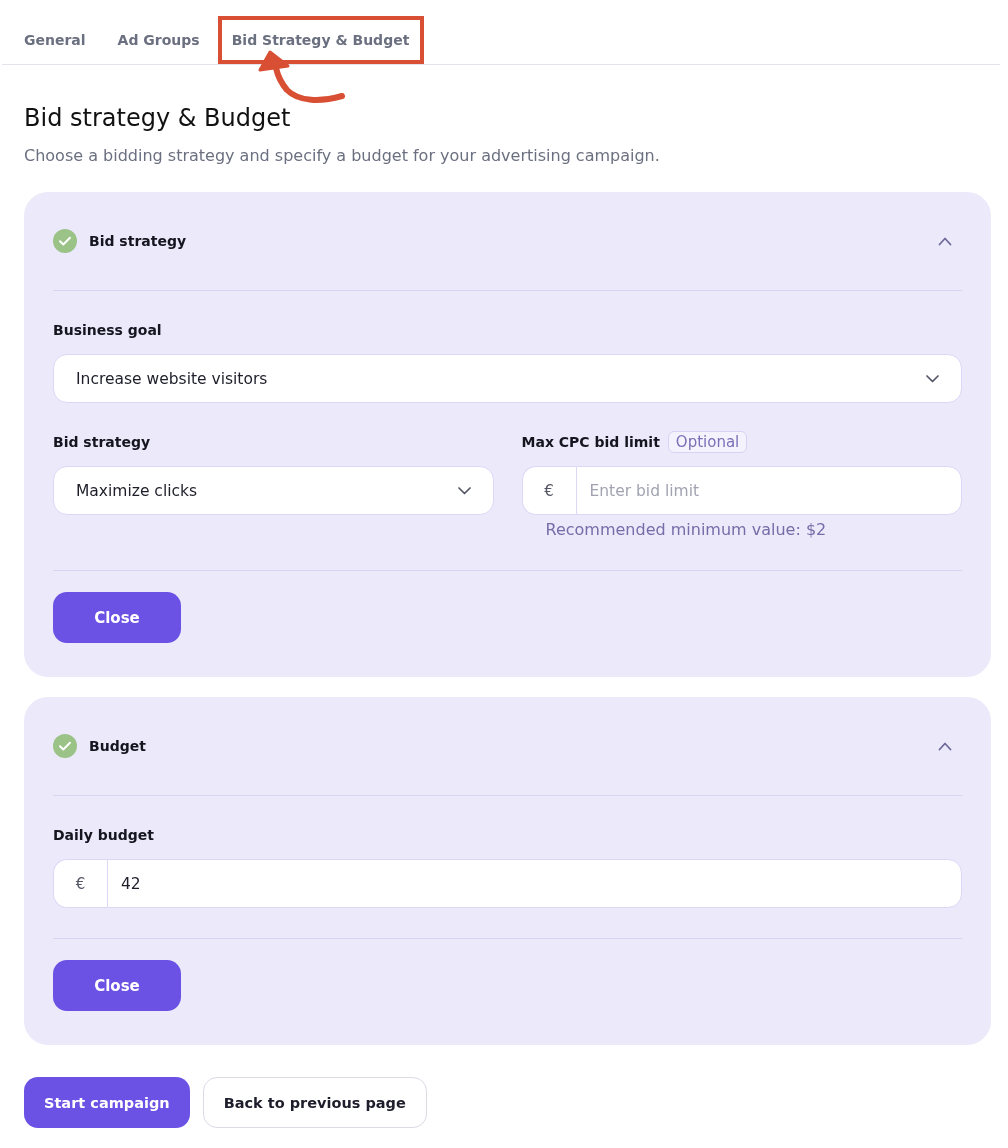 The width and height of the screenshot is (1008, 1148). I want to click on tab: Bid Strategy & Budget, so click(320, 40).